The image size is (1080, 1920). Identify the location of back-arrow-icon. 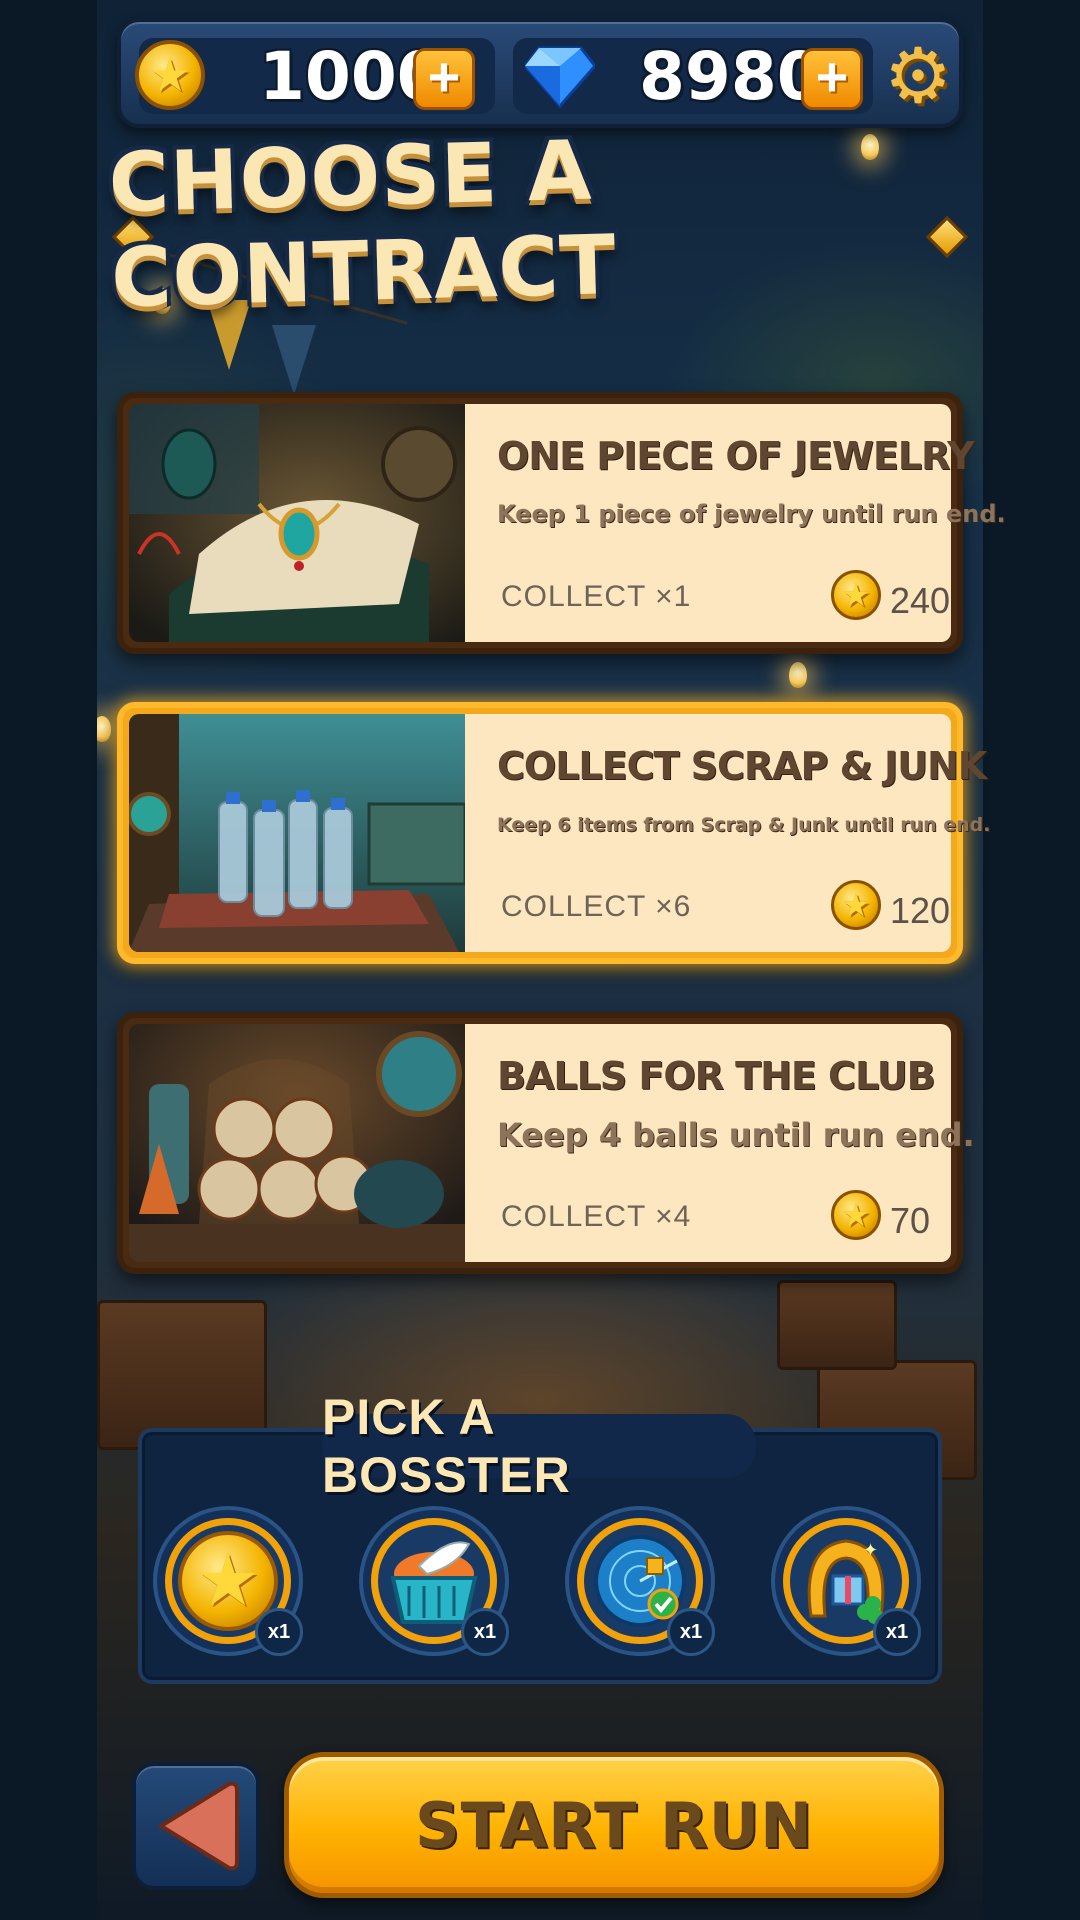
(199, 1826).